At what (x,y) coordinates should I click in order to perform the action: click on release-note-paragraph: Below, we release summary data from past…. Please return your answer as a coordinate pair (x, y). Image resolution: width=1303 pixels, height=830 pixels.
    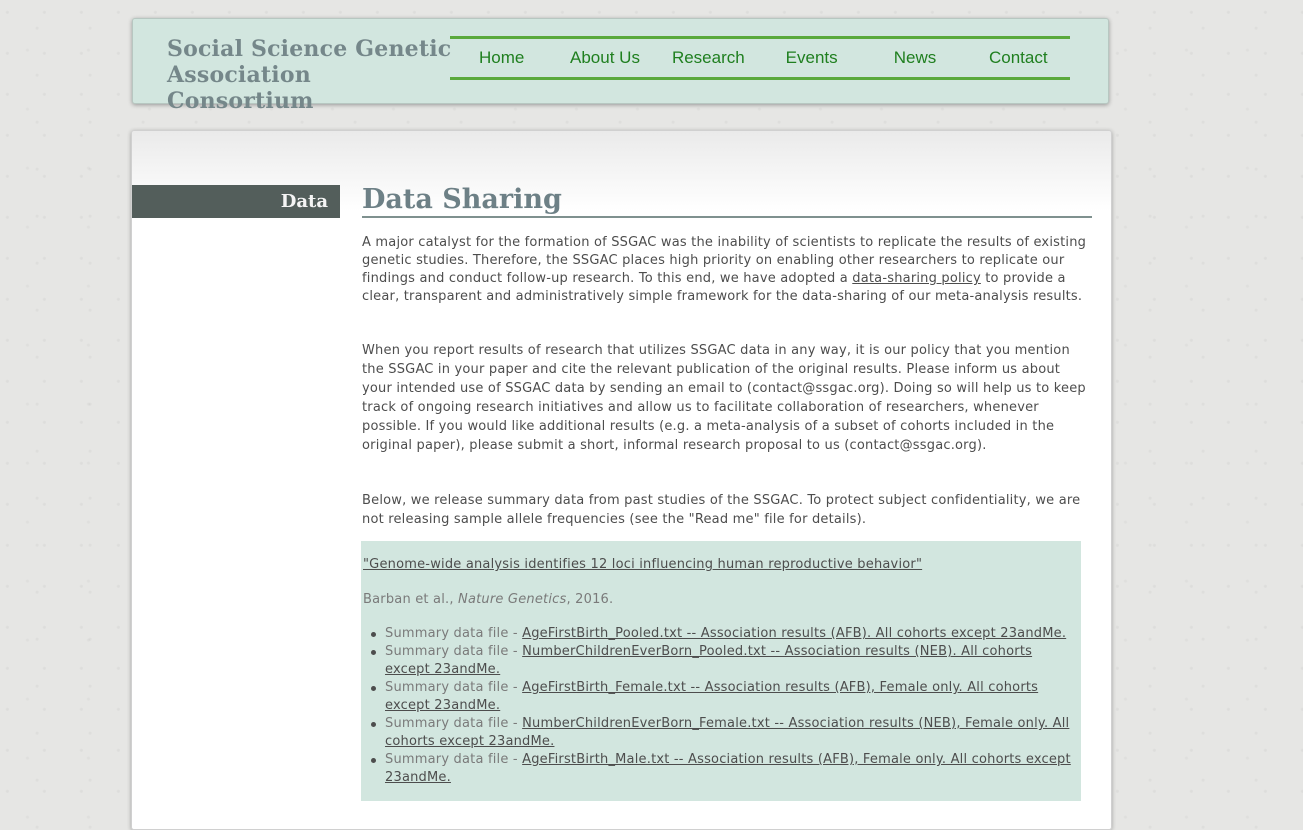
    Looking at the image, I should click on (721, 510).